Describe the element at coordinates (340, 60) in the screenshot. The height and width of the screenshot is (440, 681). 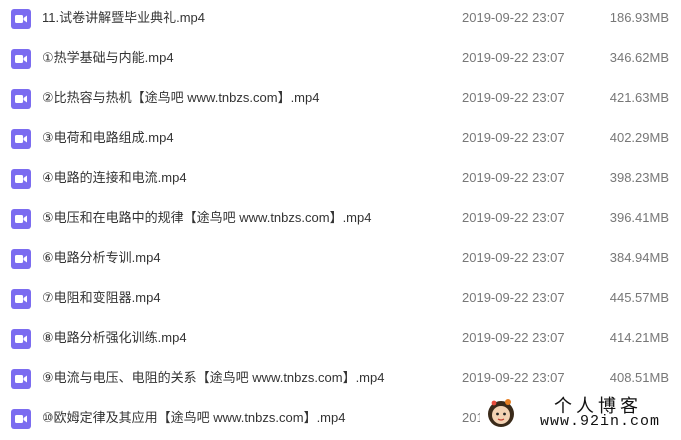
I see `file-row: ①热学基础与内能.mp4 2019-09-22 23:07 346.62MB` at that location.